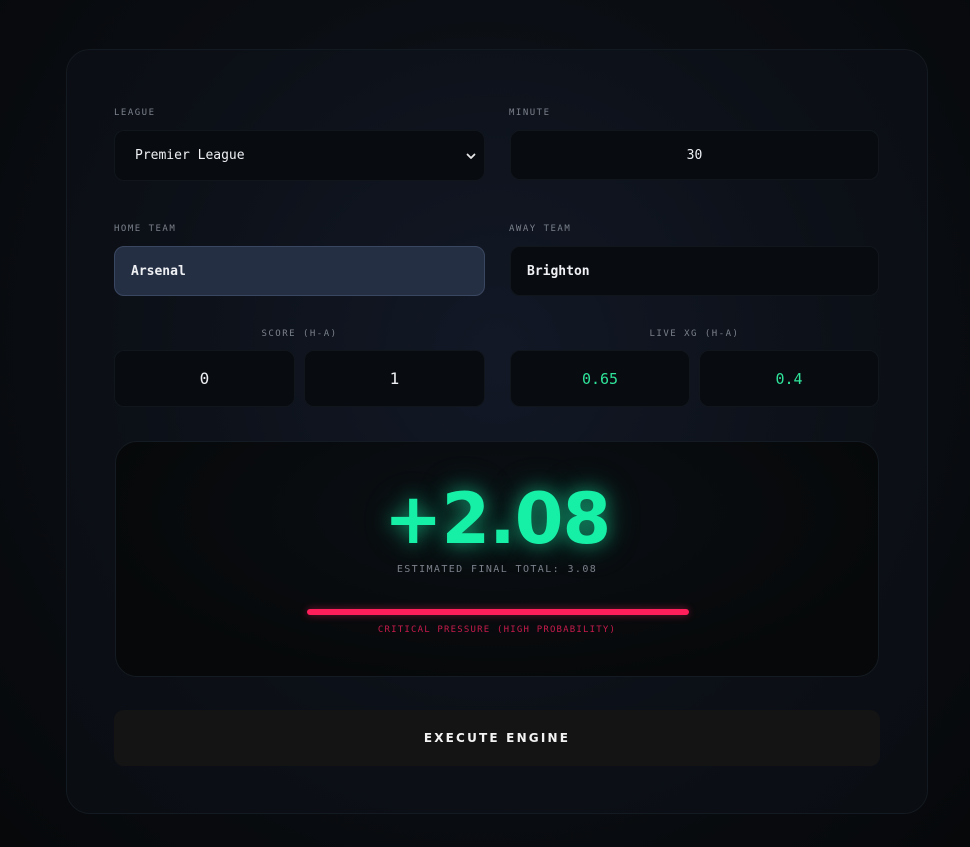 This screenshot has width=970, height=847. I want to click on live-xg-label: LIVE XG (H-A), so click(694, 334).